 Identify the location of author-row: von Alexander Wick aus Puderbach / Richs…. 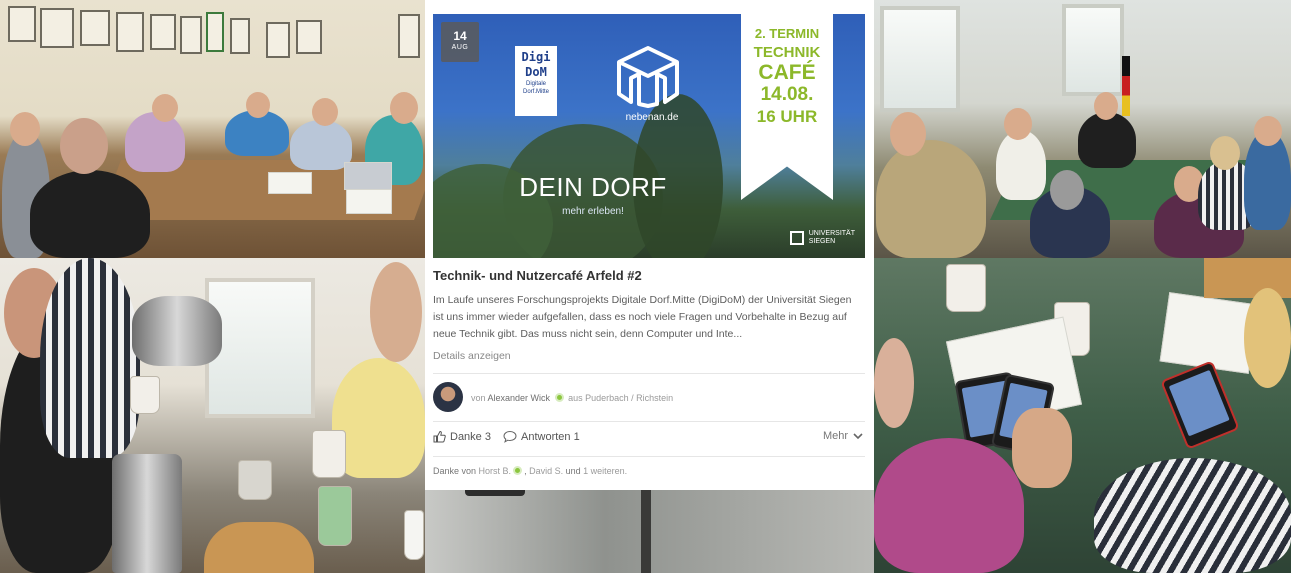
(649, 397).